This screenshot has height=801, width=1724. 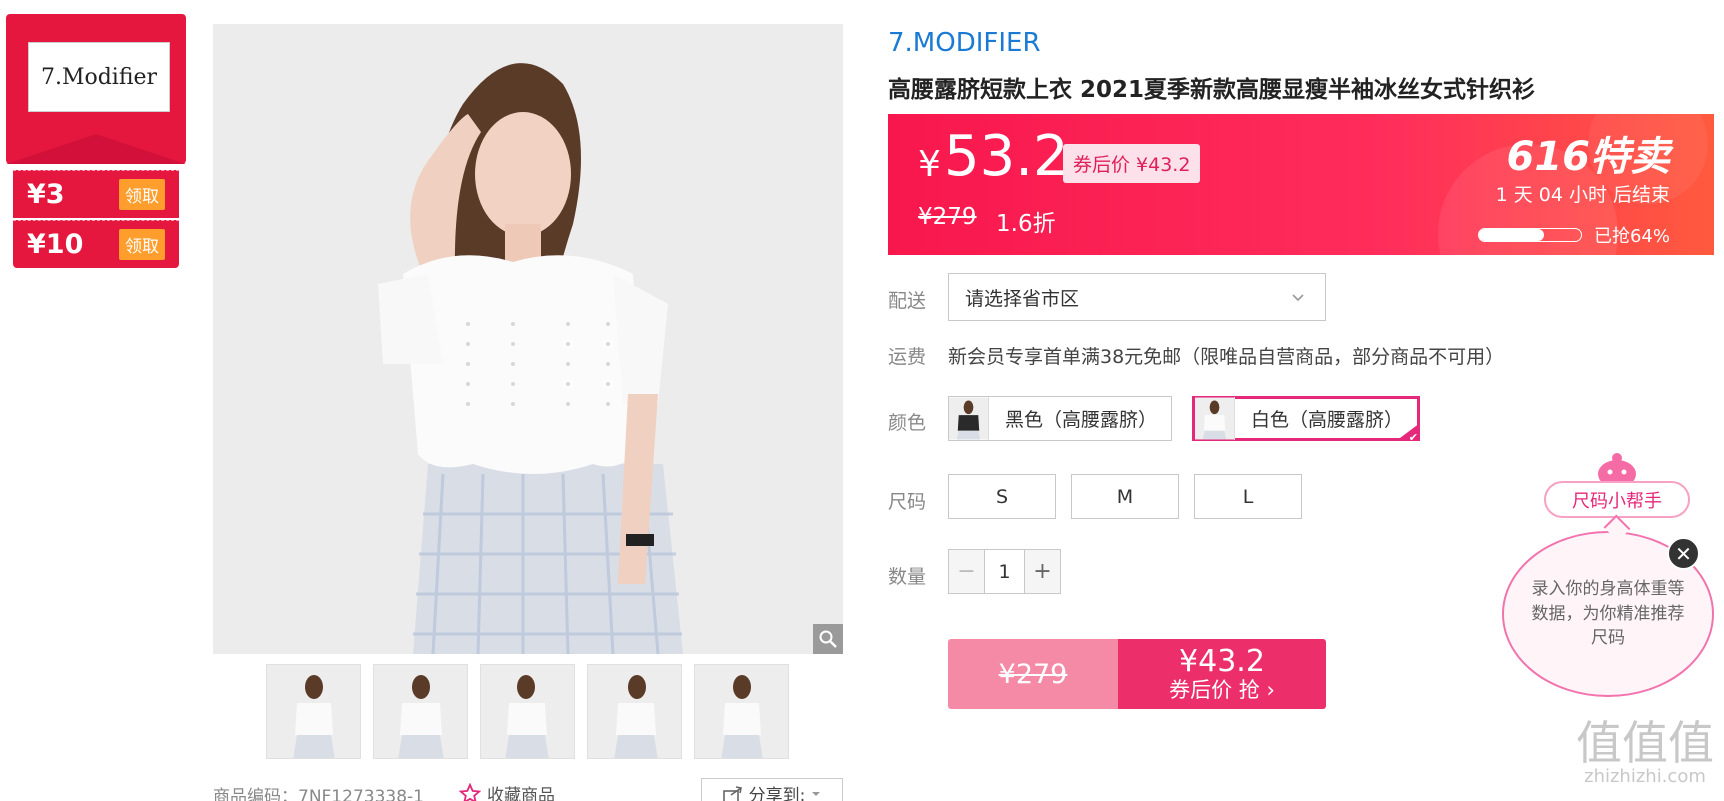 What do you see at coordinates (96, 194) in the screenshot?
I see `coupon-3: ¥3 领取` at bounding box center [96, 194].